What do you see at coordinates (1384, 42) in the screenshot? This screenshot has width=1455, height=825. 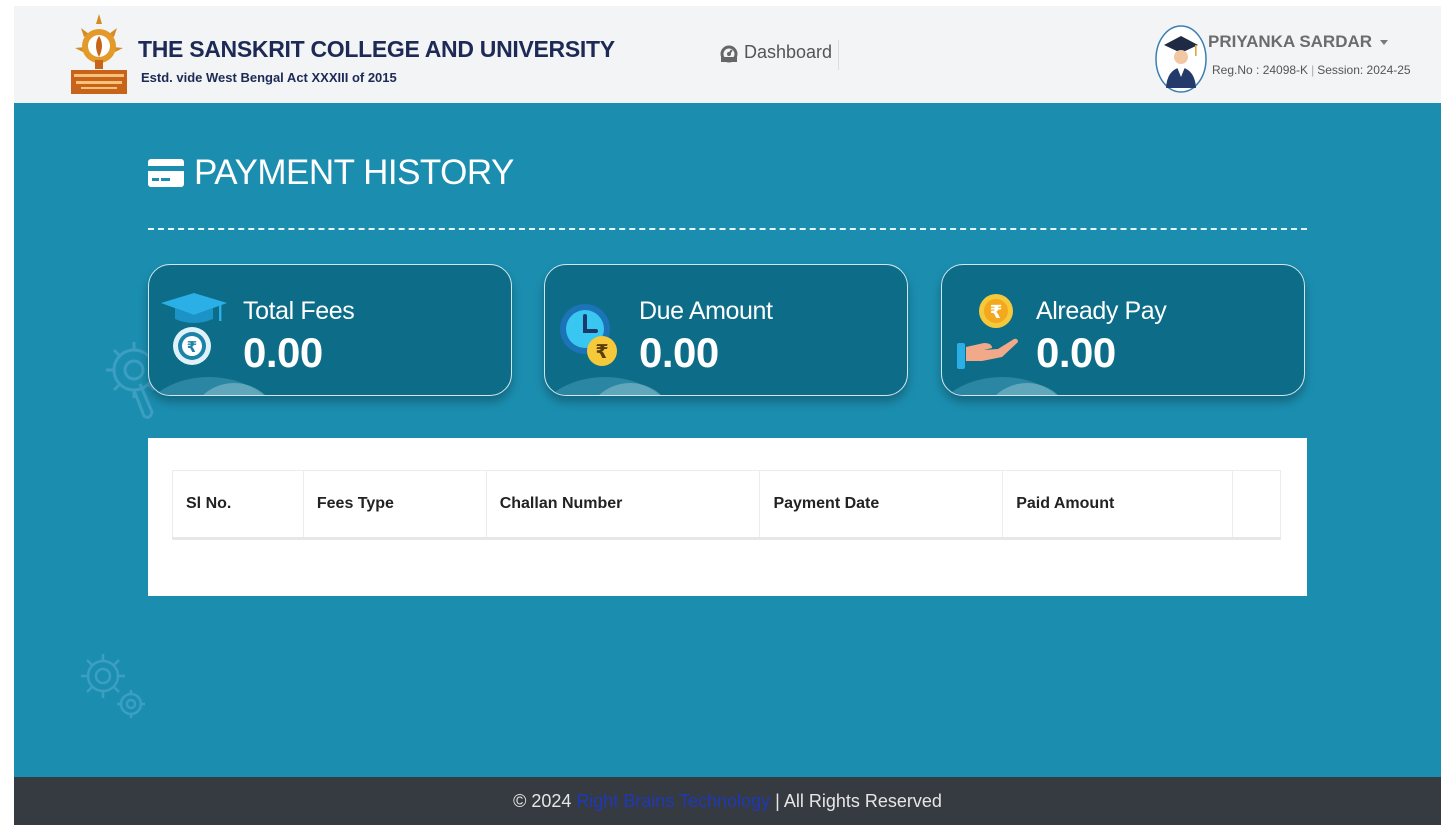 I see `caret-down-icon` at bounding box center [1384, 42].